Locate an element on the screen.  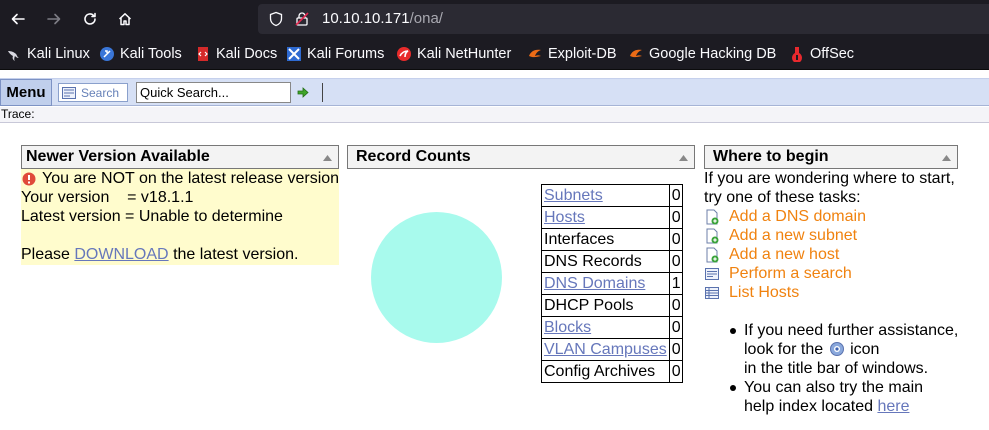
browser-toolbar: 10.10.10.171/ona/ is located at coordinates (494, 19).